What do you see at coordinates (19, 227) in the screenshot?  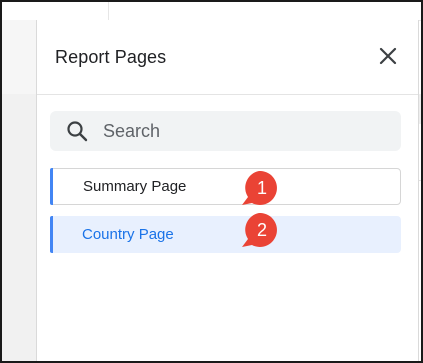 I see `background-left-area` at bounding box center [19, 227].